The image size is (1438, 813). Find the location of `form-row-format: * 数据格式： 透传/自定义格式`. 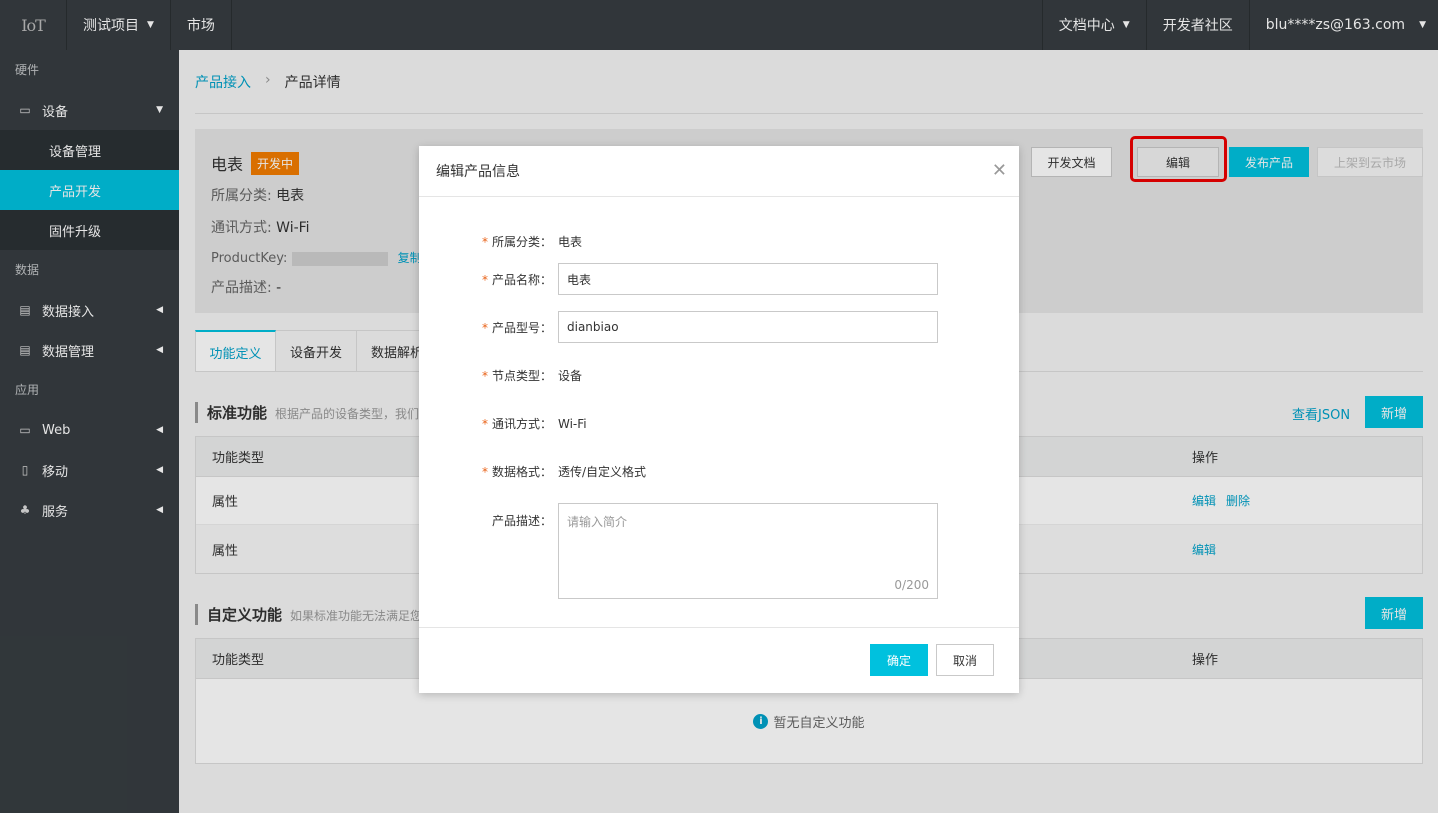

form-row-format: * 数据格式： 透传/自定义格式 is located at coordinates (719, 471).